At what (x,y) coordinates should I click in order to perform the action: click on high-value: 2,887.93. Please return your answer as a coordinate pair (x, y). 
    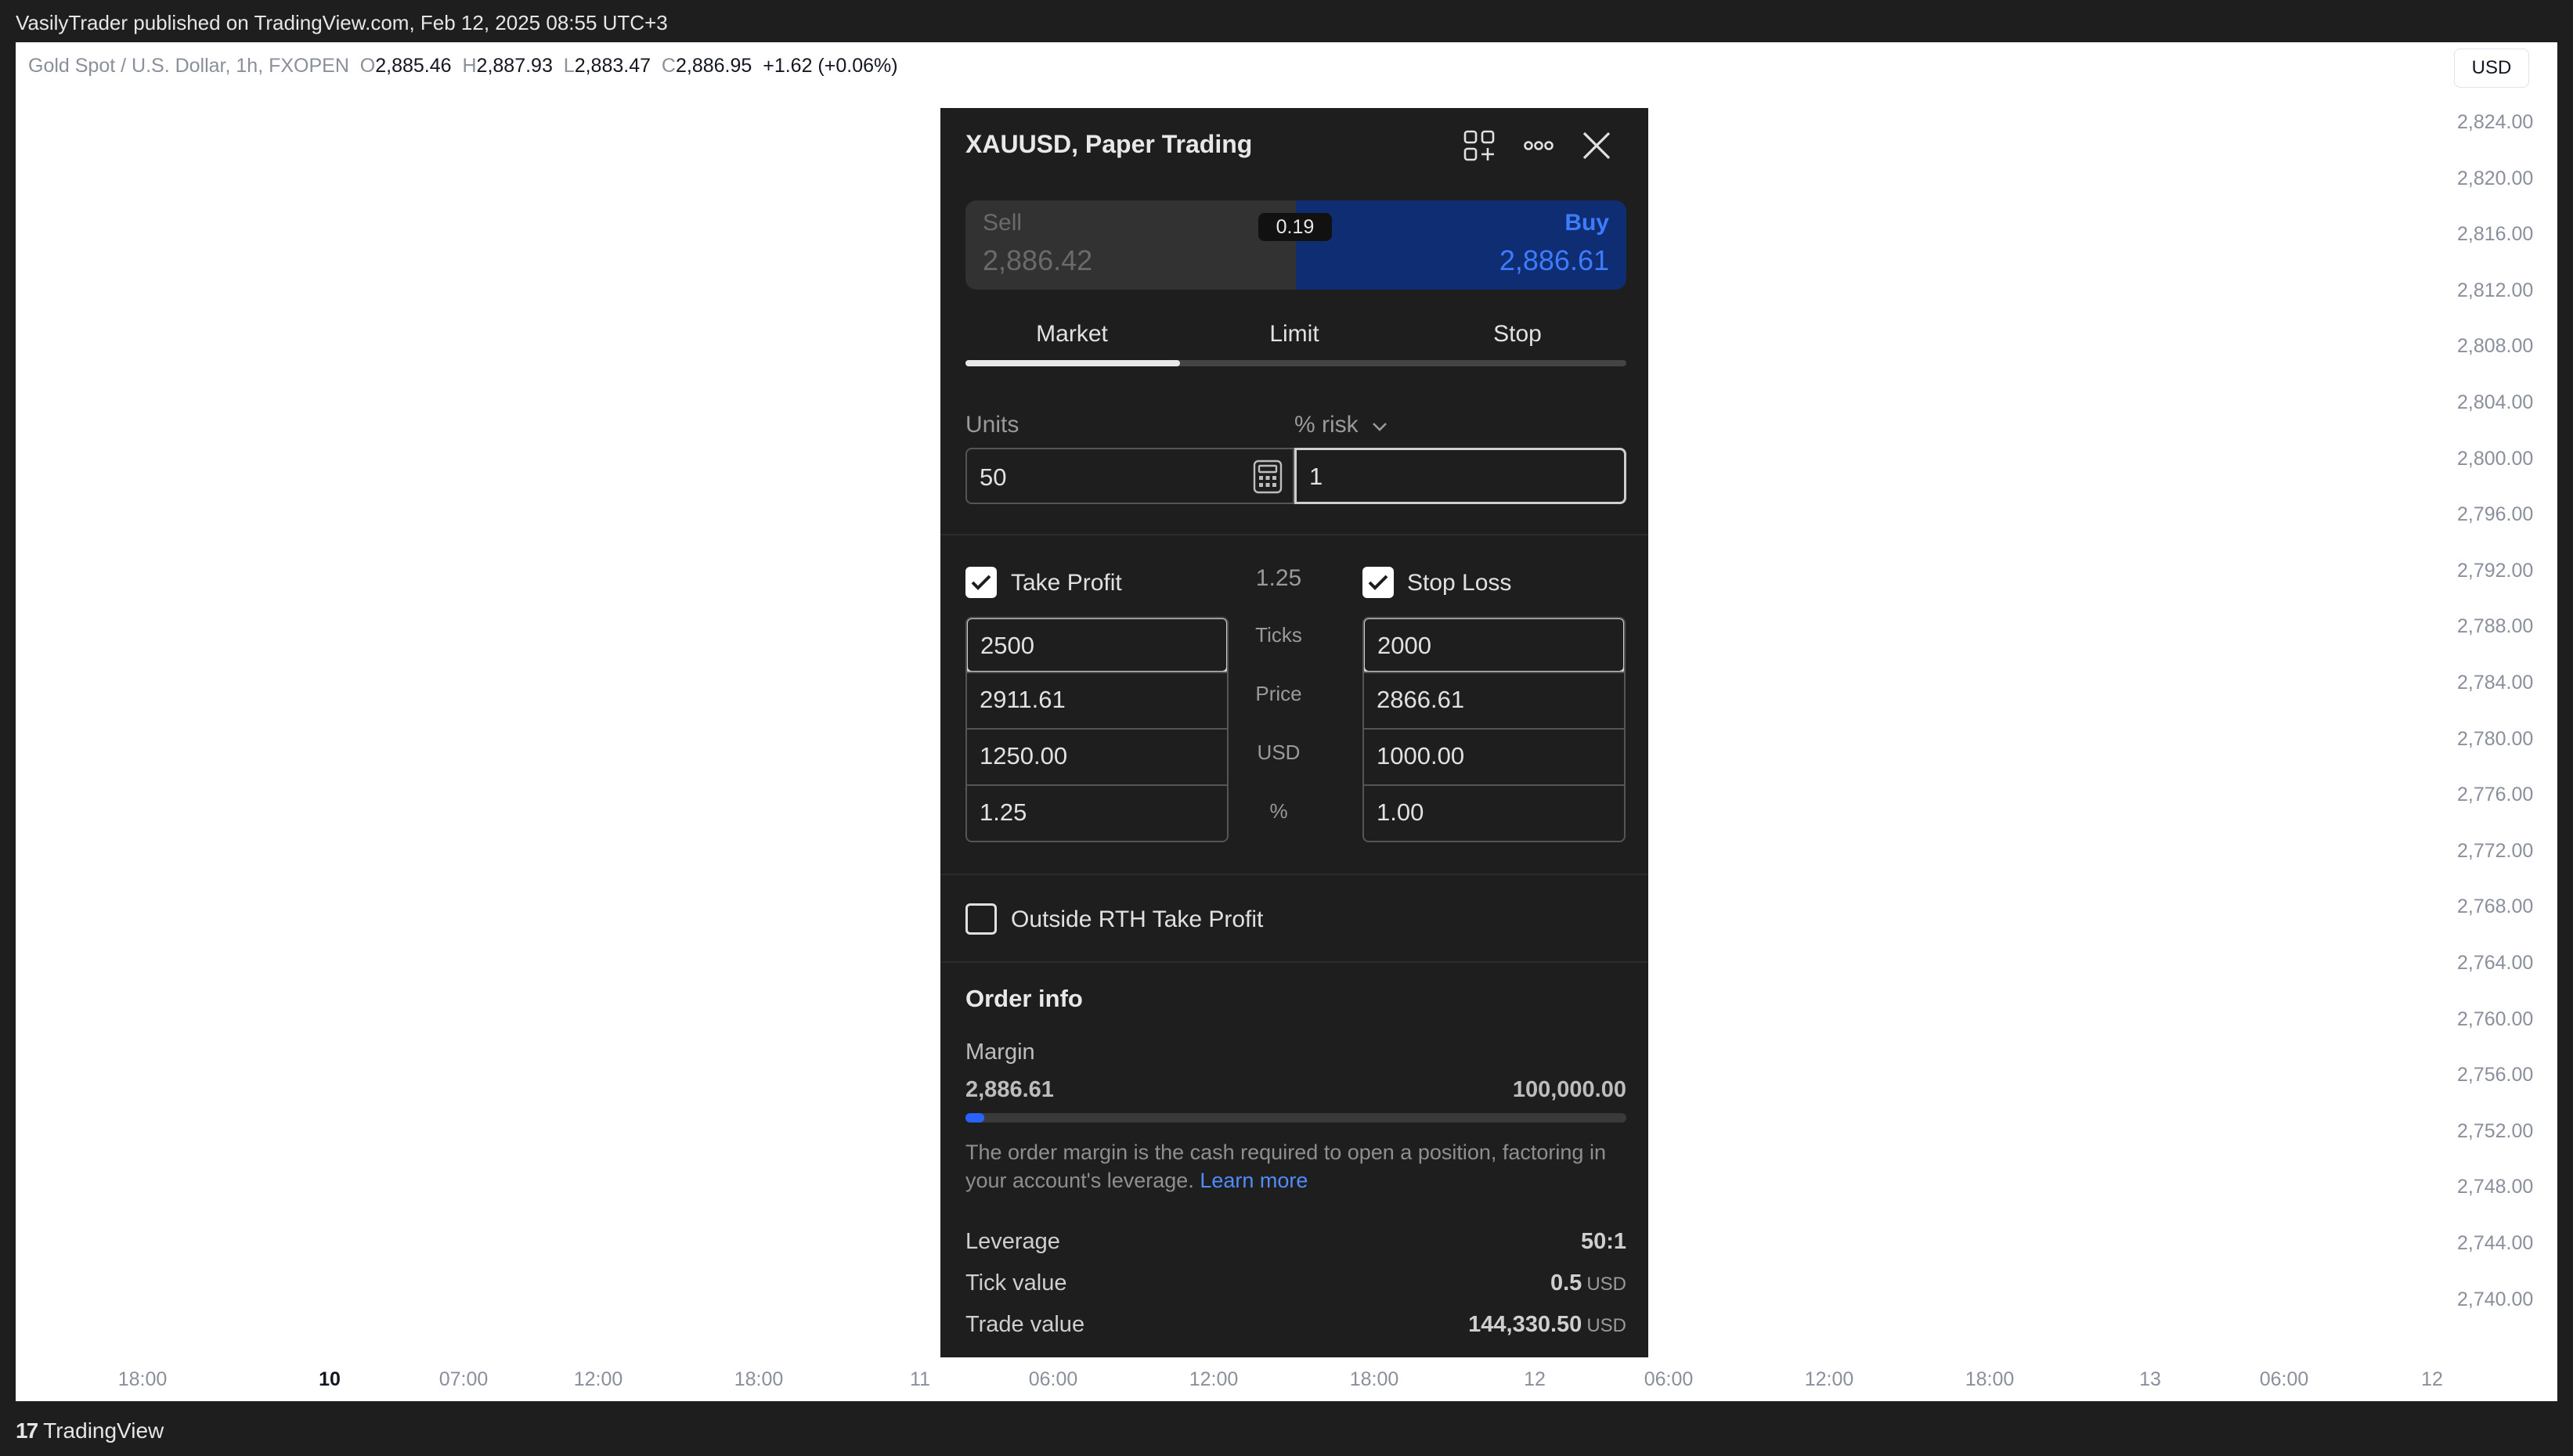
    Looking at the image, I should click on (514, 66).